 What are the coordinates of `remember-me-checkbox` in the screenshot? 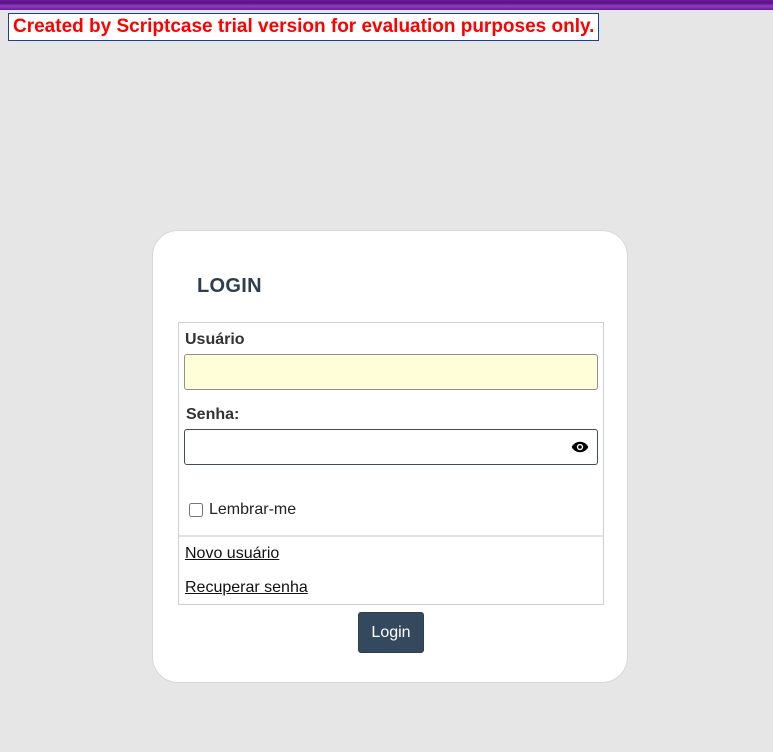 It's located at (196, 510).